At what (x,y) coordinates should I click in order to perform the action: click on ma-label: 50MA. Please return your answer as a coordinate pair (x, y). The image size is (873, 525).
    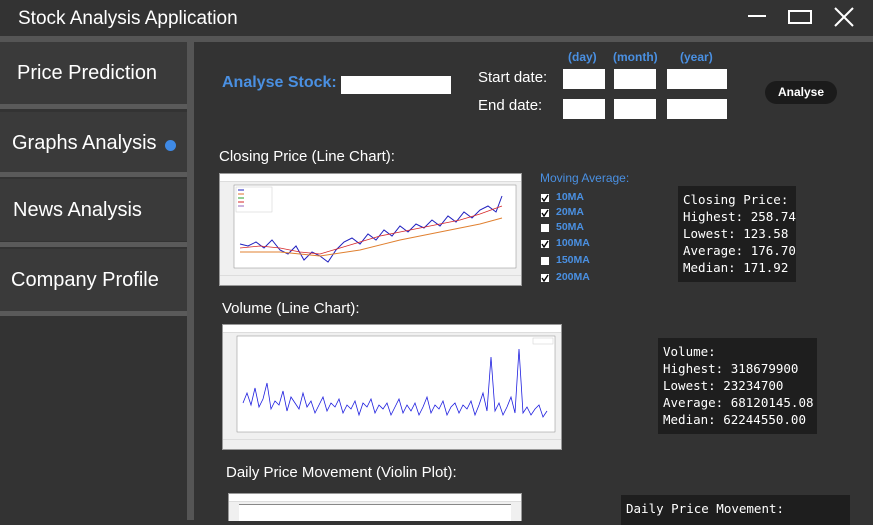
    Looking at the image, I should click on (570, 227).